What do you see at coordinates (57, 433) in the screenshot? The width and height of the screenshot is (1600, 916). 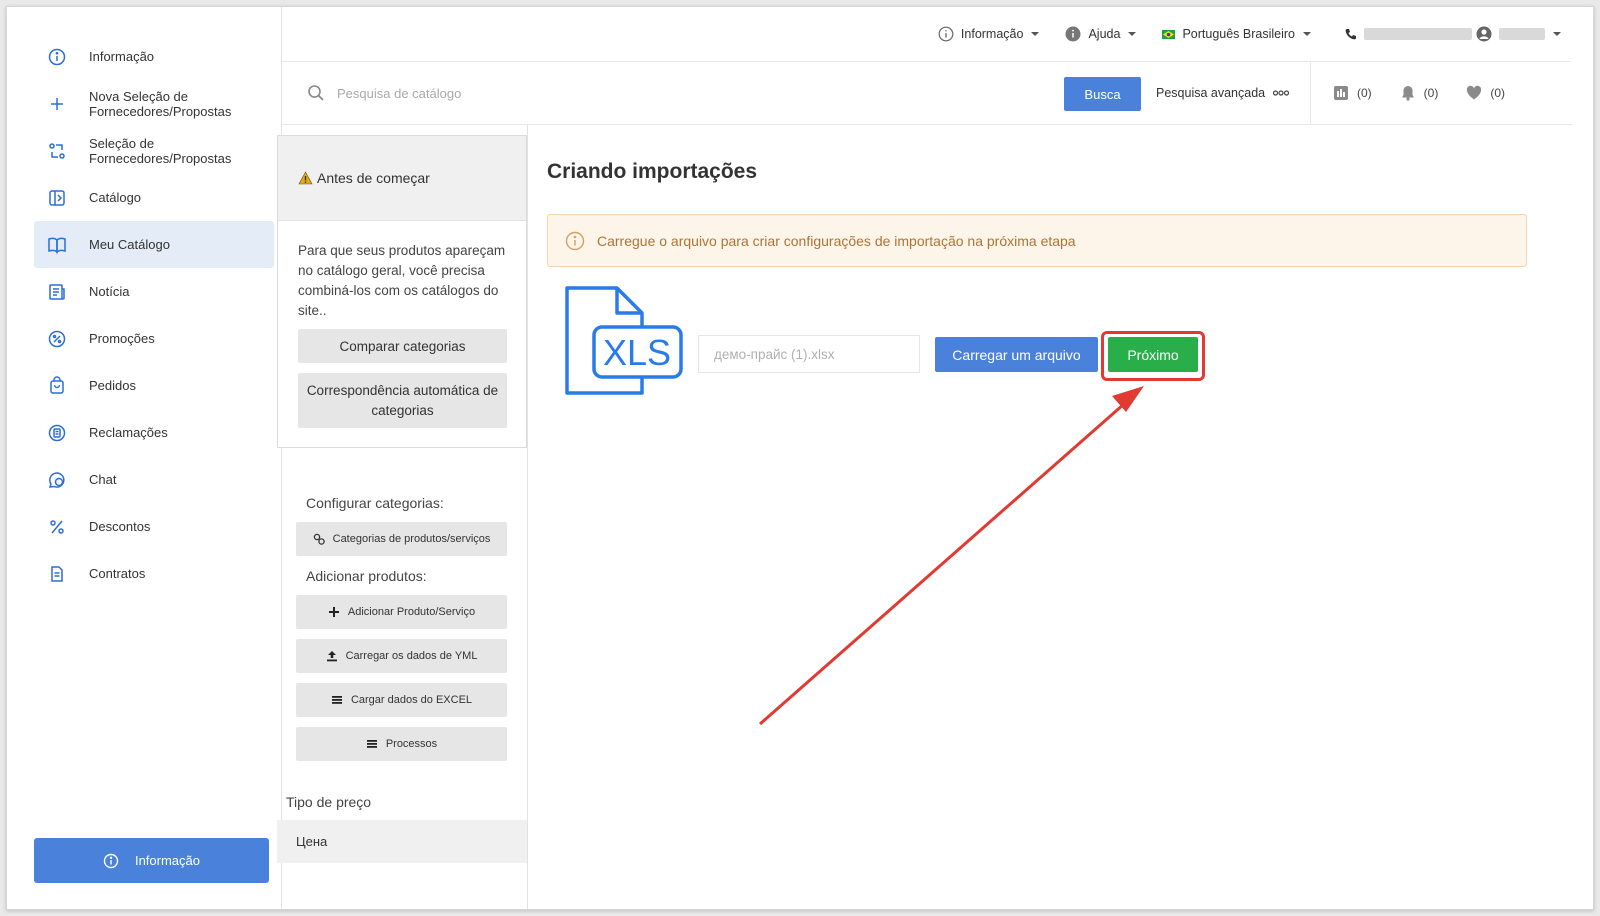 I see `complaint-icon` at bounding box center [57, 433].